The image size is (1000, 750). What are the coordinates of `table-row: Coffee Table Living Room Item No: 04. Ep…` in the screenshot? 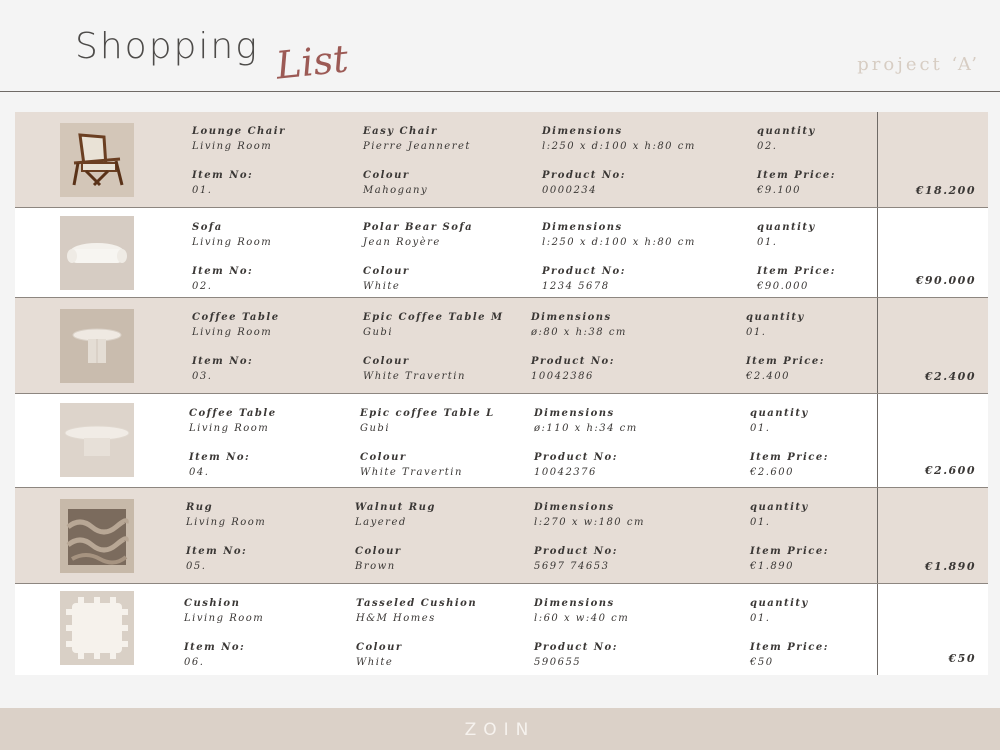 It's located at (501, 441).